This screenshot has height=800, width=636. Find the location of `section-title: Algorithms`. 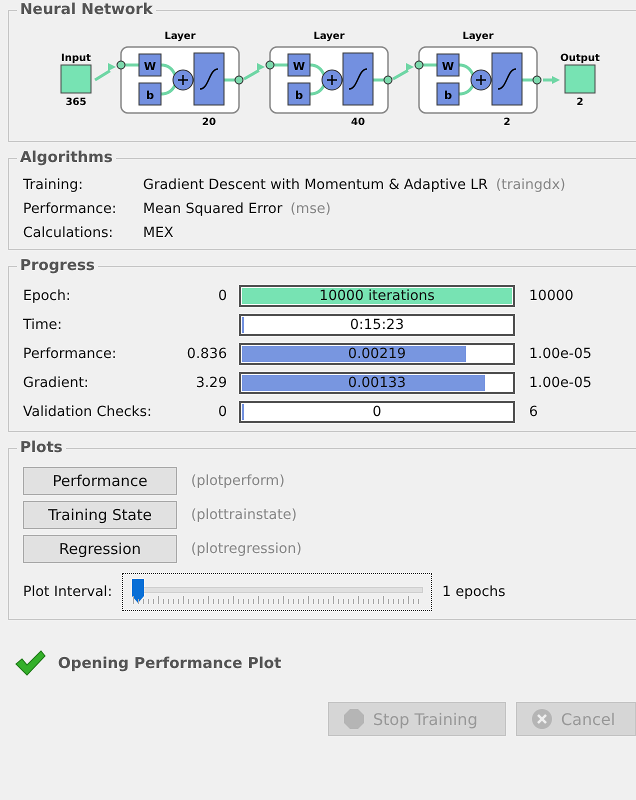

section-title: Algorithms is located at coordinates (66, 157).